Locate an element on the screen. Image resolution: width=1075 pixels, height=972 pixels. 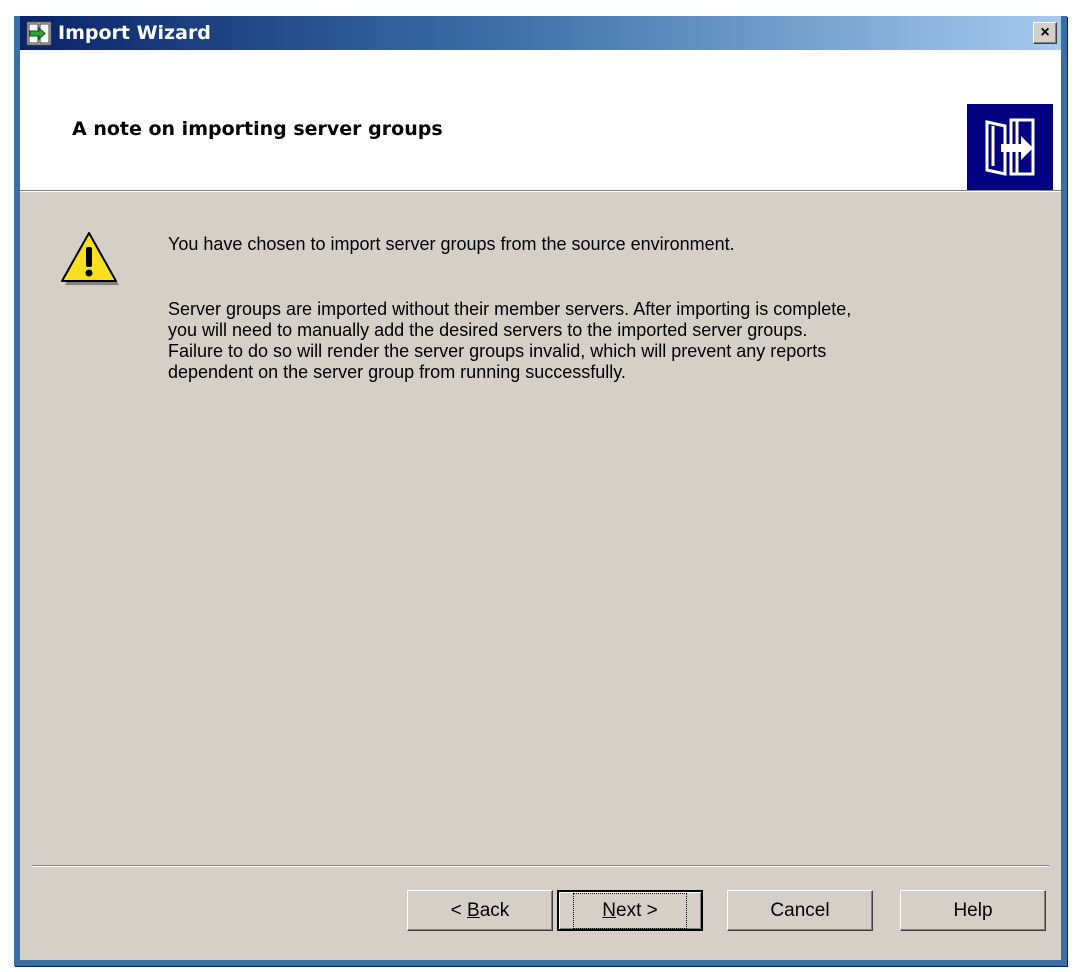
import-graphic-icon is located at coordinates (1010, 147).